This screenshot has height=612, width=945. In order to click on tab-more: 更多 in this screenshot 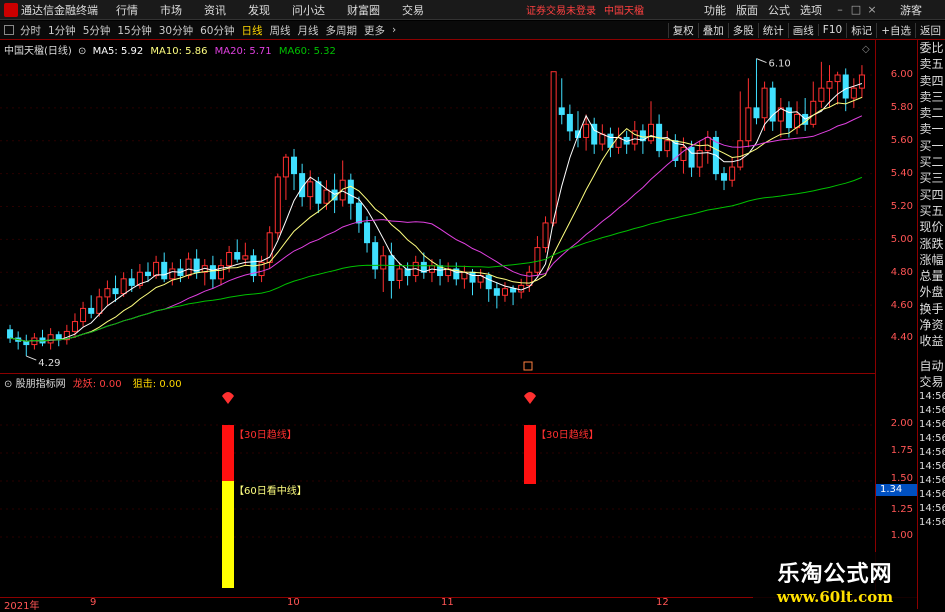, I will do `click(374, 30)`.